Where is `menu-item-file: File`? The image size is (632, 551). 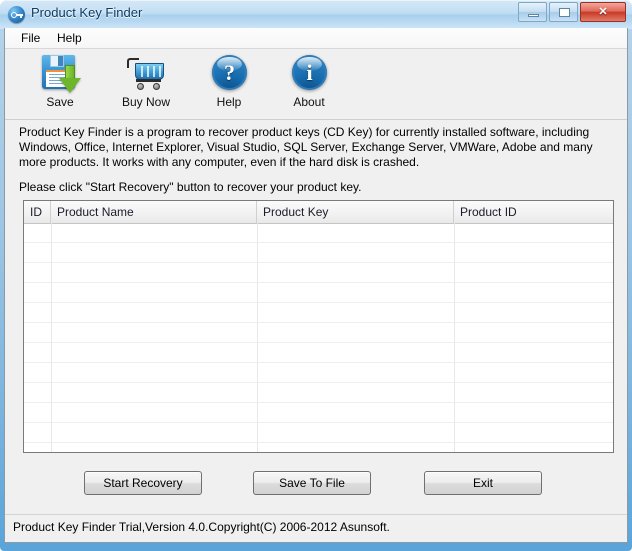
menu-item-file: File is located at coordinates (30, 38).